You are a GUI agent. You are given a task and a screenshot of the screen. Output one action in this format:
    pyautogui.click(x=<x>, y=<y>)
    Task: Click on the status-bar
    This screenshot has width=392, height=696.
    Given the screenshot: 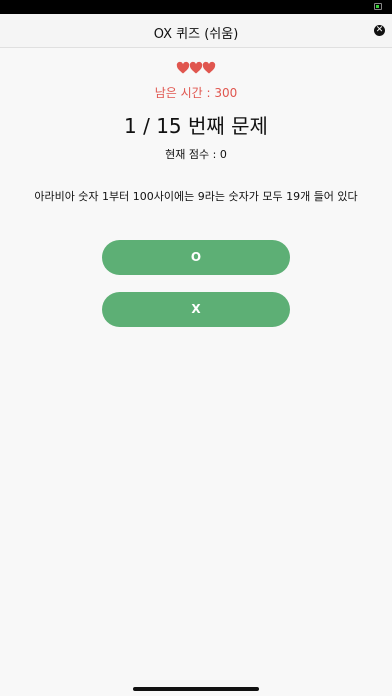 What is the action you would take?
    pyautogui.click(x=196, y=7)
    